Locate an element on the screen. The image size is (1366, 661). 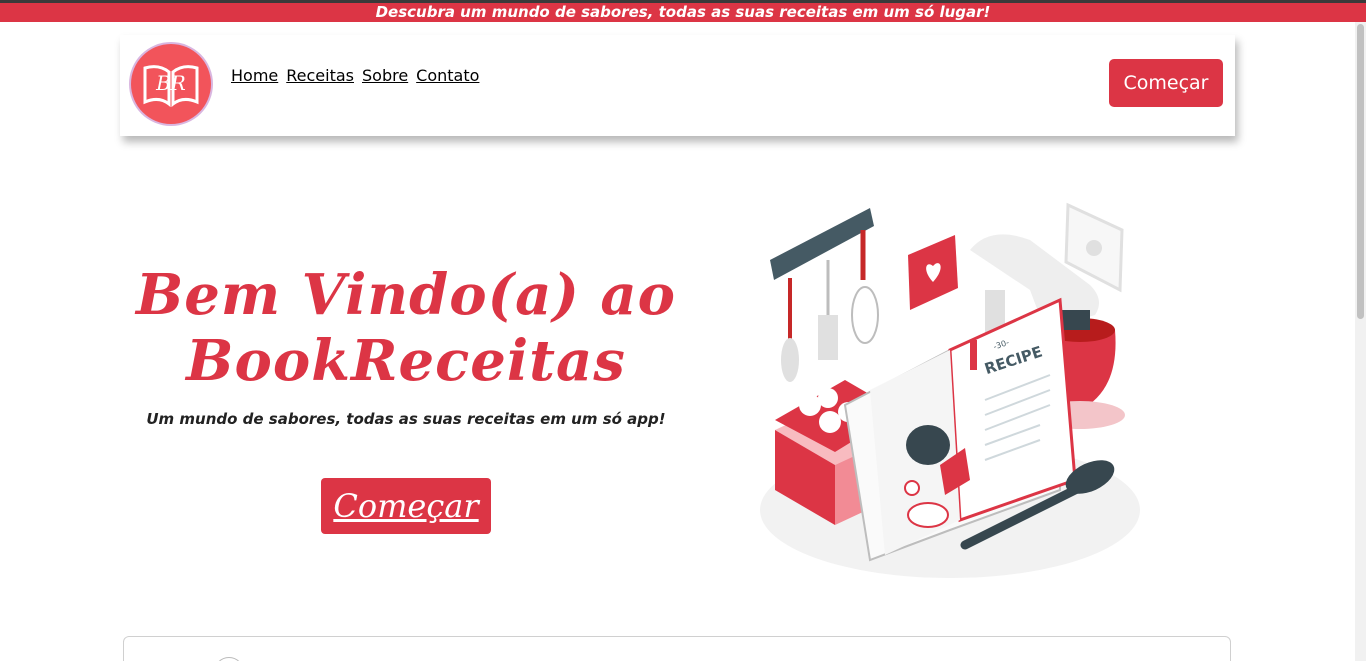
nav-link-contato: Contato is located at coordinates (447, 75).